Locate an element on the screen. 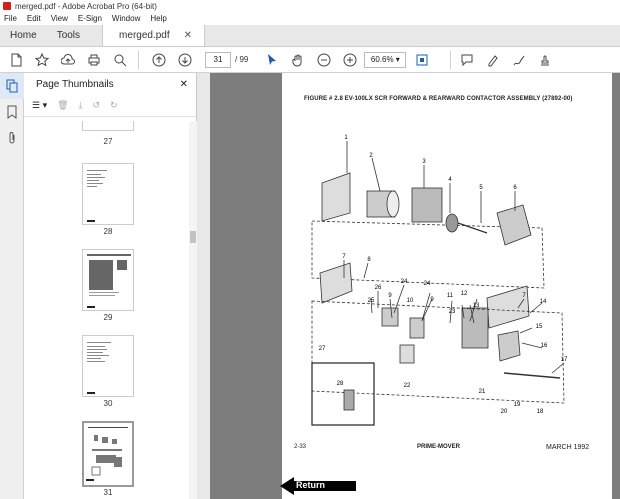 The image size is (620, 499). menu-view: View is located at coordinates (59, 18).